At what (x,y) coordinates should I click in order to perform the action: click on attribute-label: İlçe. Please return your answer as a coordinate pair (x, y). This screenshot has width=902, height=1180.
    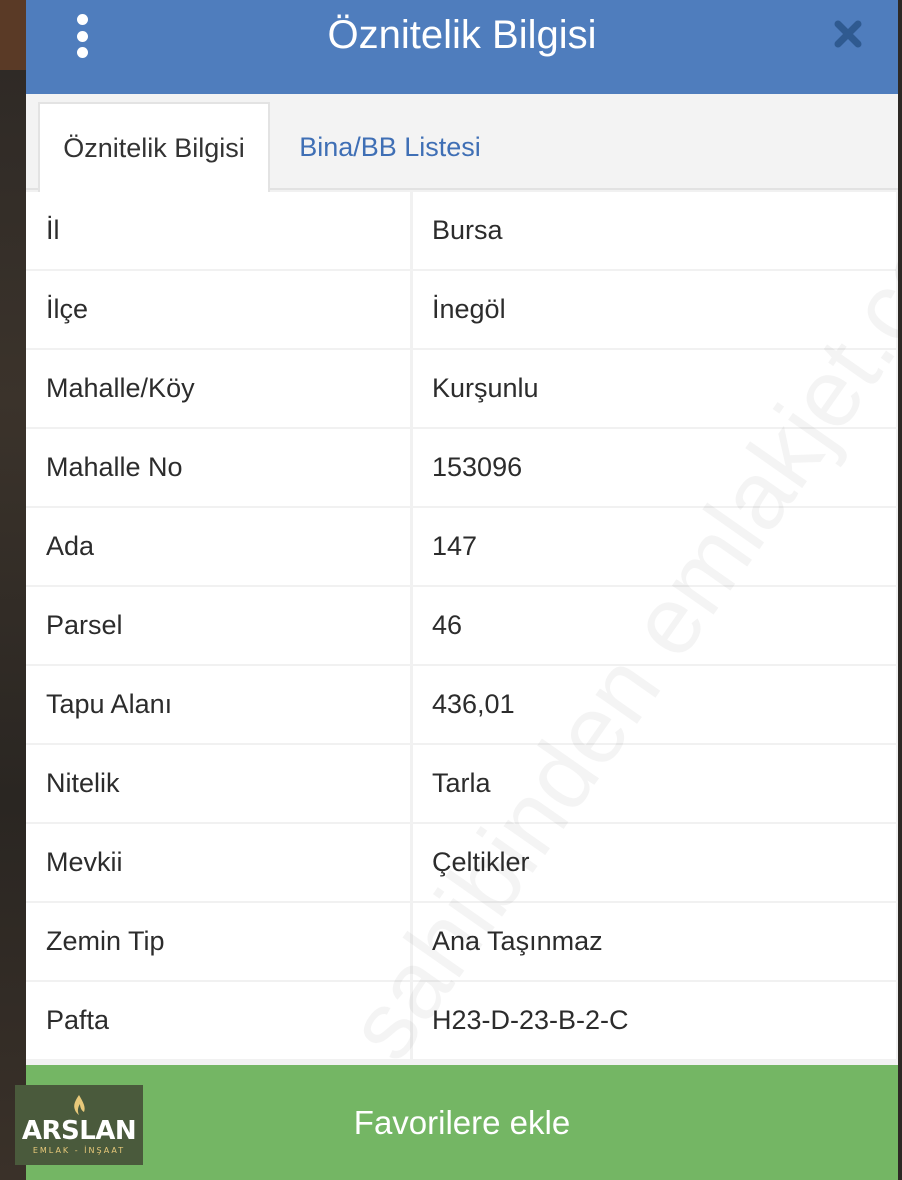
    Looking at the image, I should click on (218, 309).